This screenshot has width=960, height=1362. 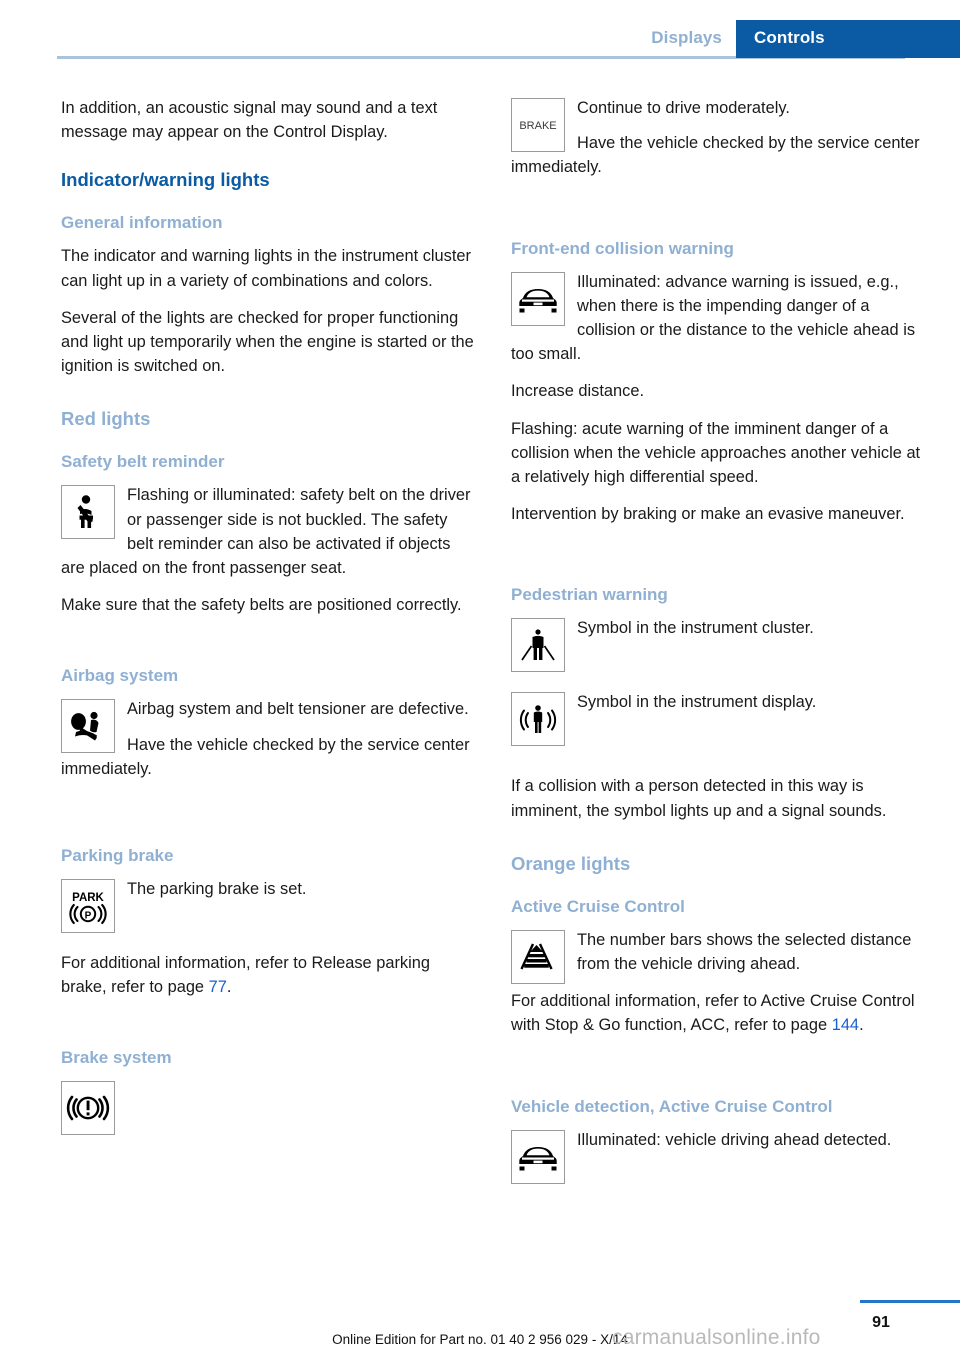 I want to click on heading-red-lights: Red lights, so click(x=106, y=419).